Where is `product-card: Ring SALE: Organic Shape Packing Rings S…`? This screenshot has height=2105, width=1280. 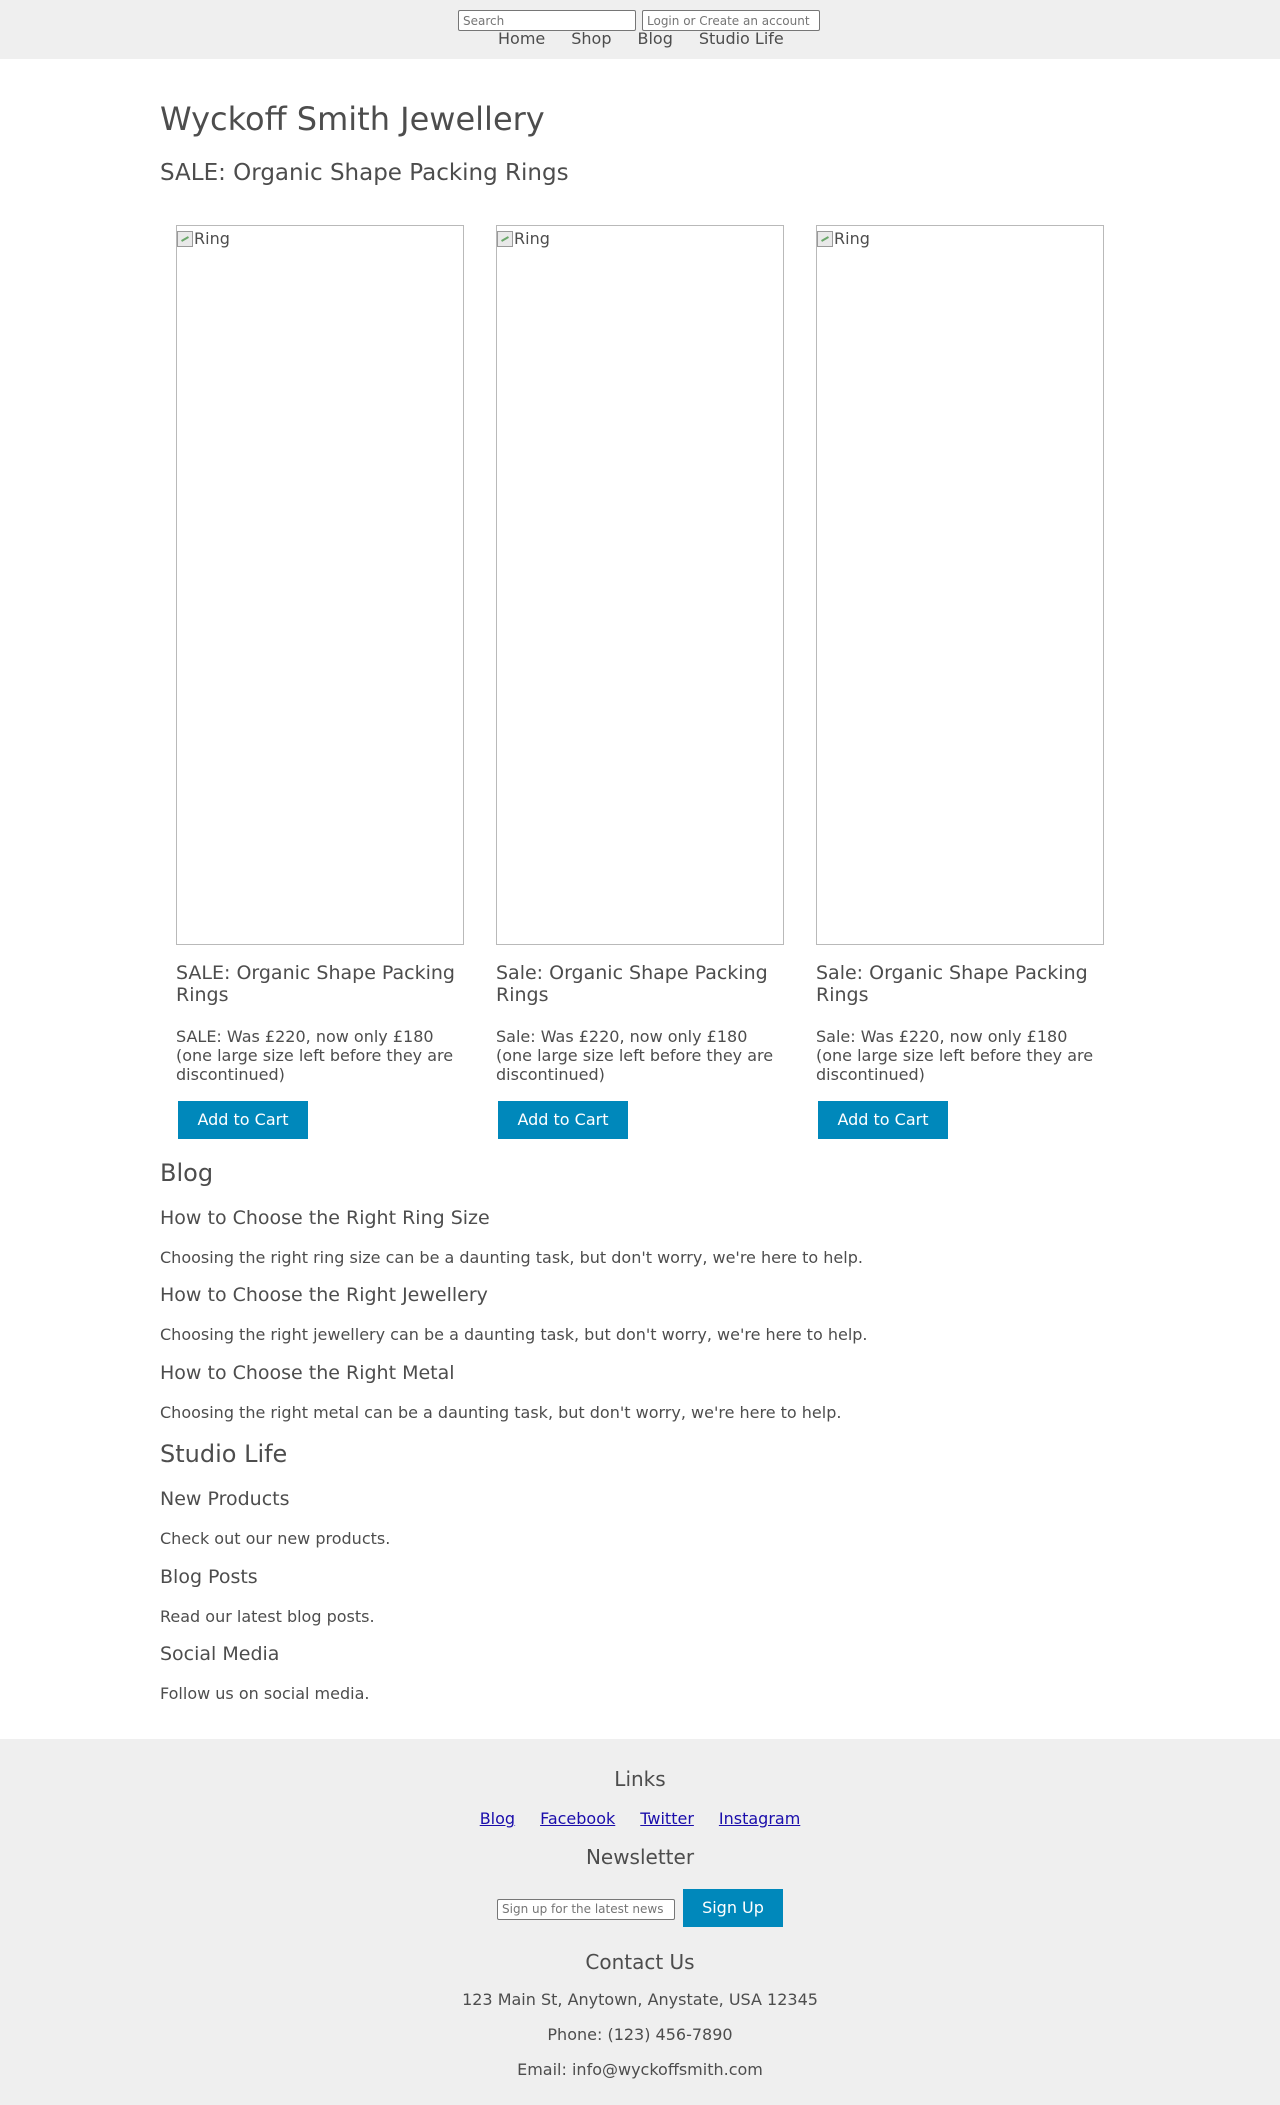
product-card: Ring SALE: Organic Shape Packing Rings S… is located at coordinates (320, 682).